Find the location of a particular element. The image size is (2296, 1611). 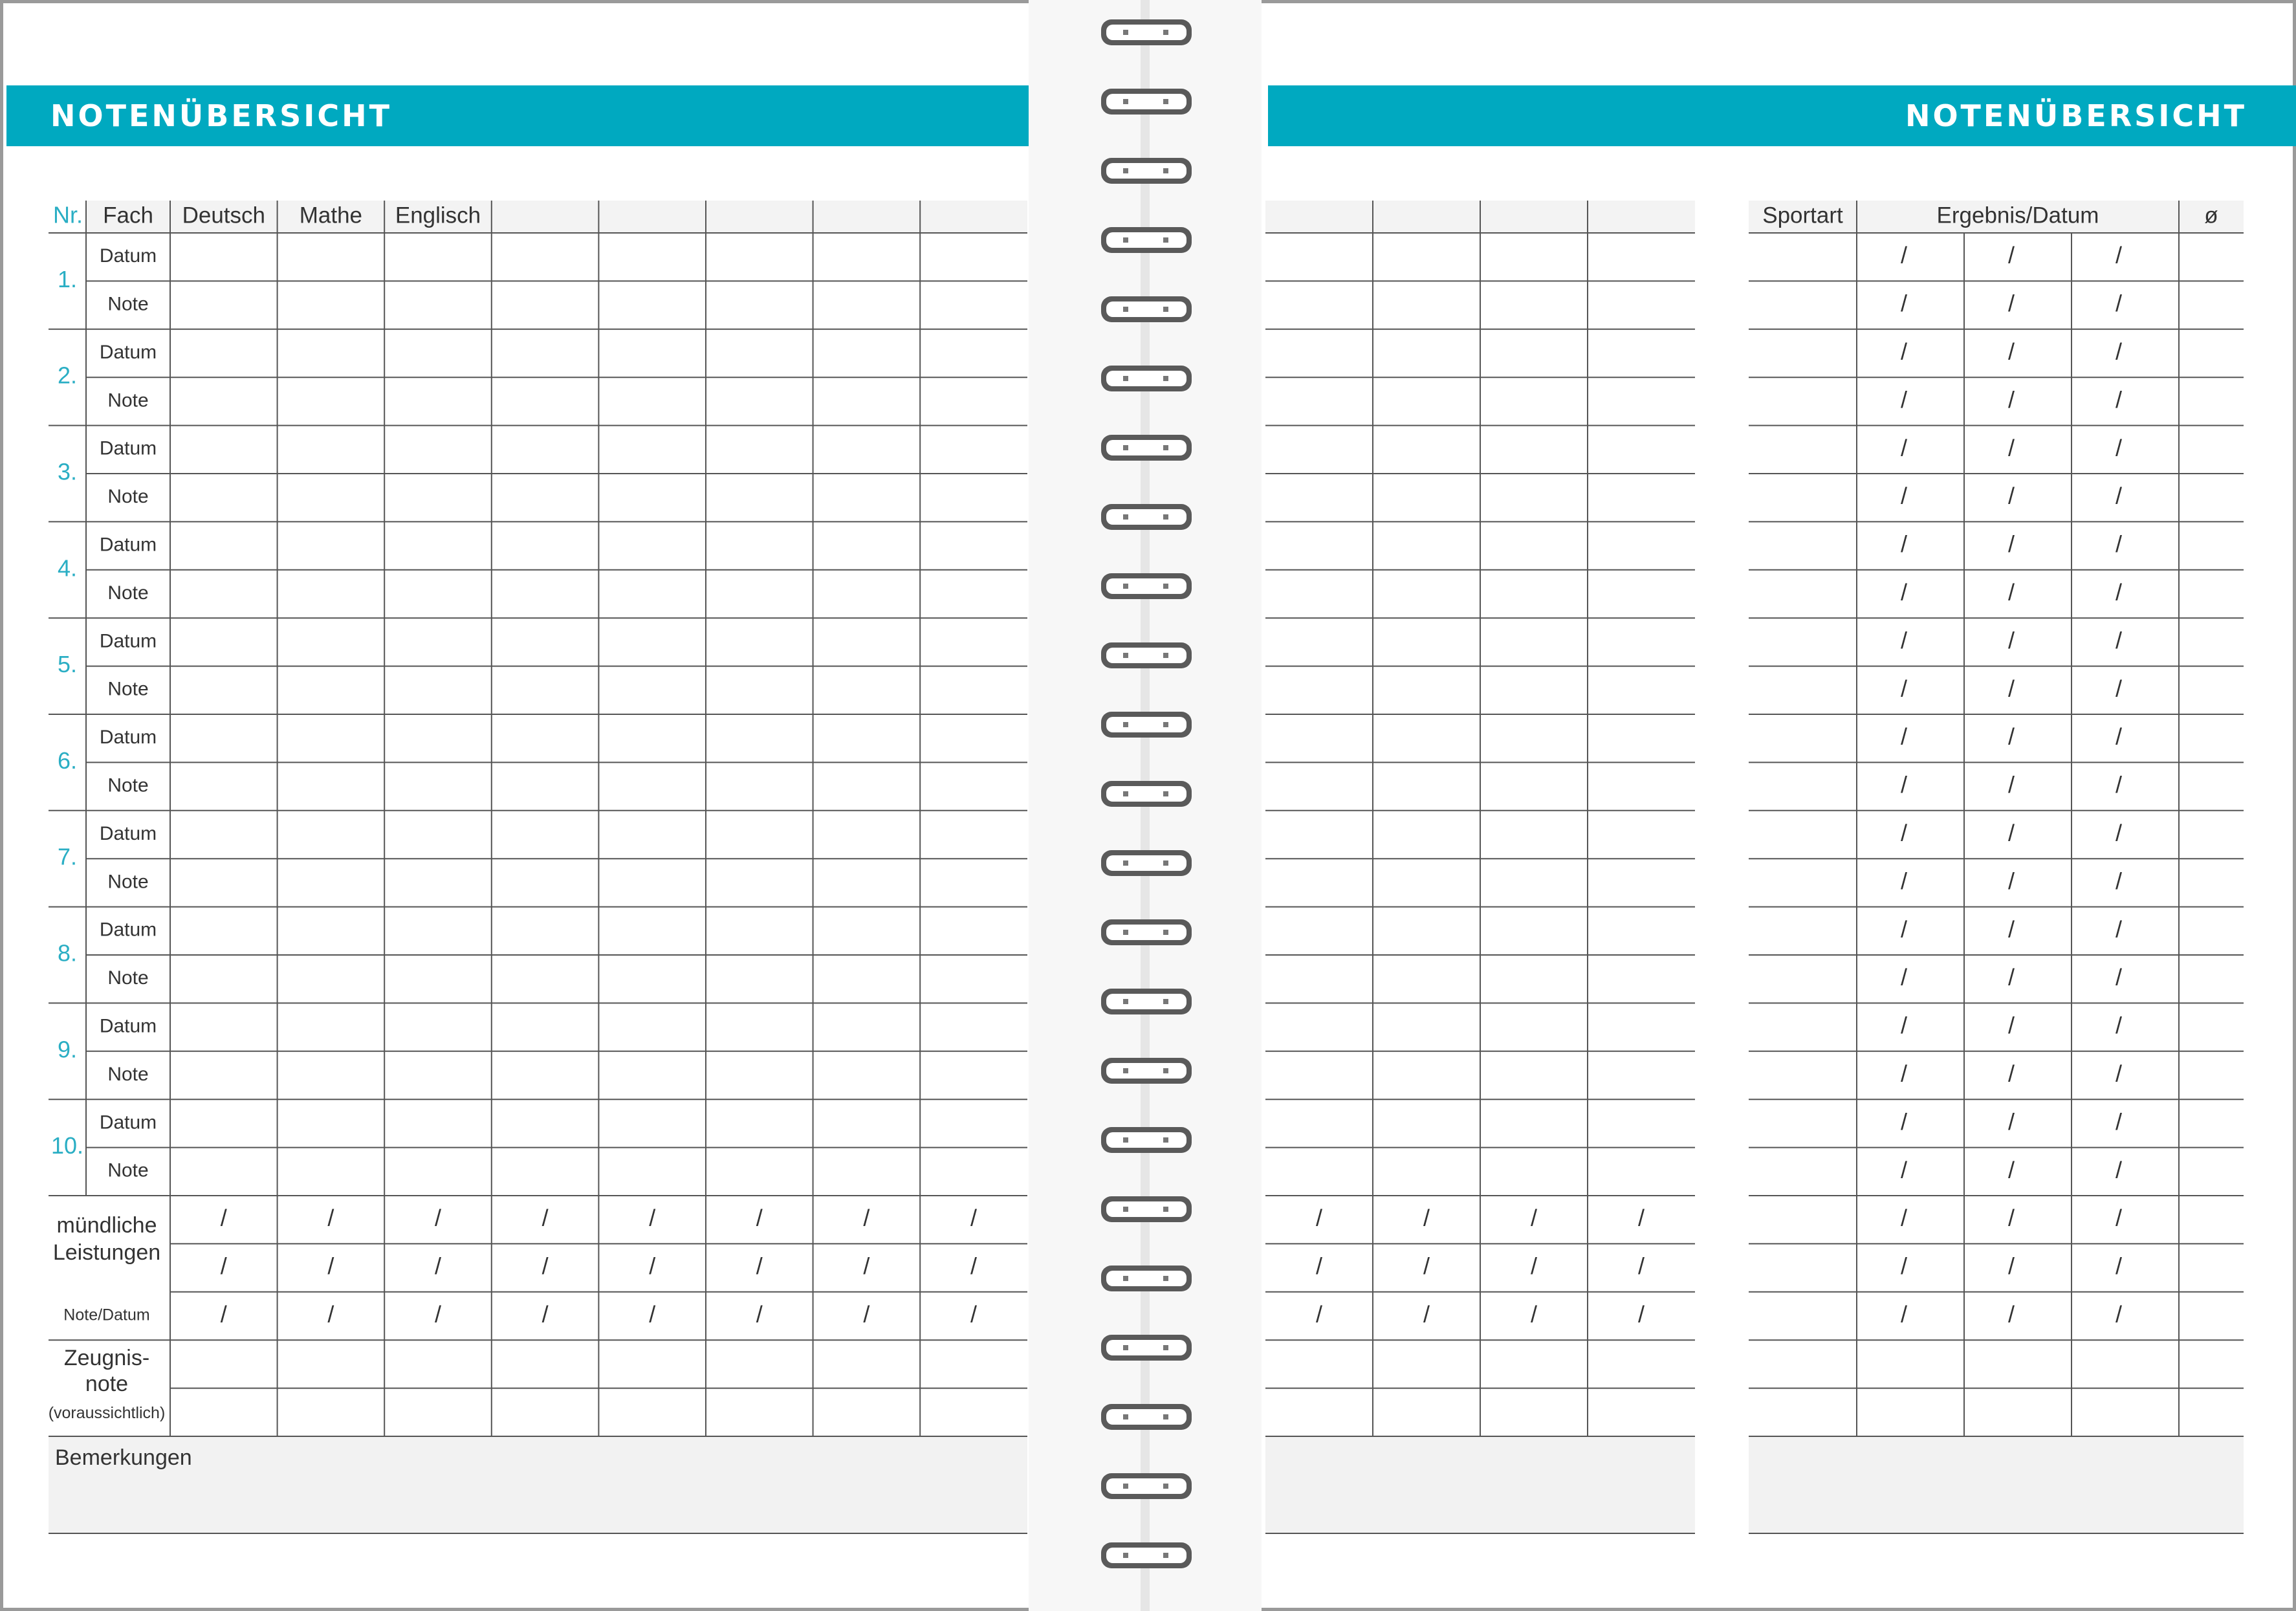

subject-header: Englisch is located at coordinates (438, 215).